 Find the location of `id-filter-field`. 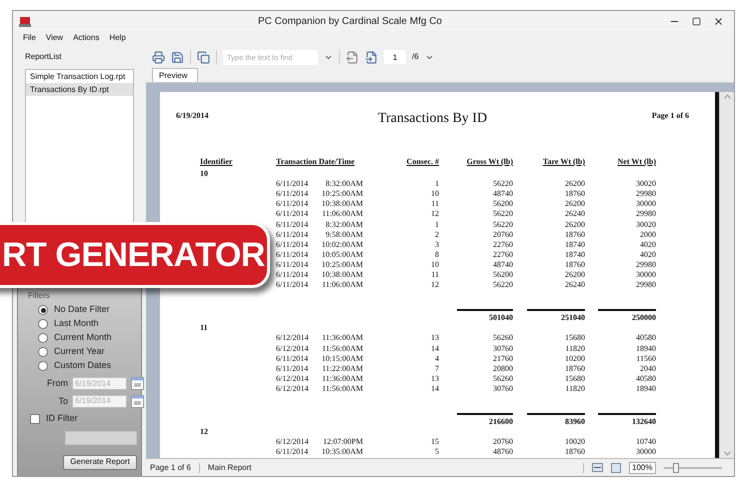

id-filter-field is located at coordinates (101, 437).